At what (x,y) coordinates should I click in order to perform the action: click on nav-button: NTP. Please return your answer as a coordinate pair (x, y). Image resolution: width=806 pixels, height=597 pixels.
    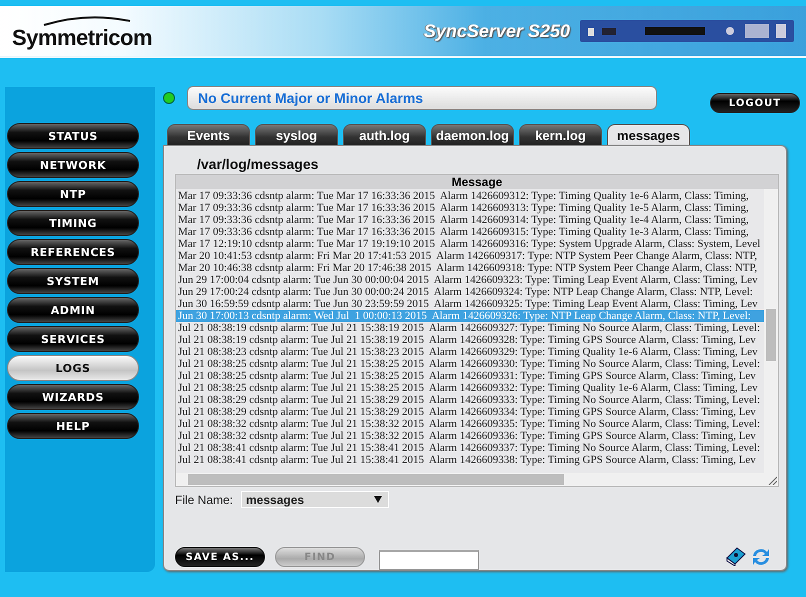
    Looking at the image, I should click on (73, 194).